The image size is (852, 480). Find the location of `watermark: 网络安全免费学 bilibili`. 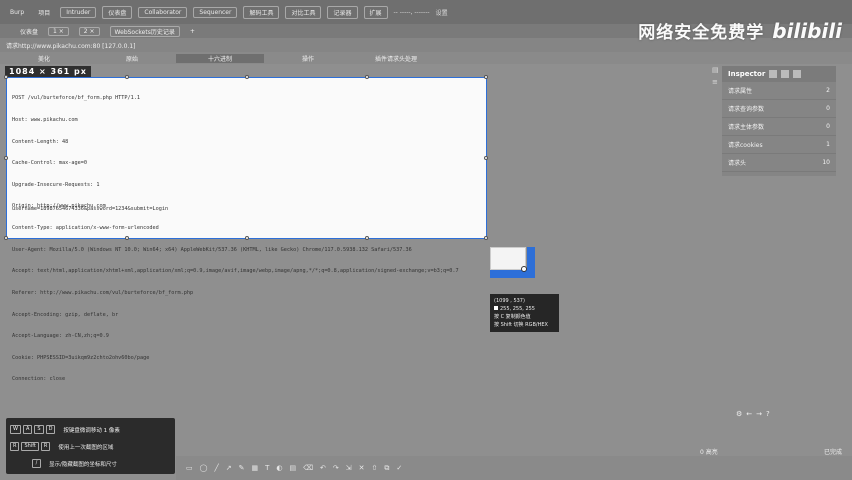

watermark: 网络安全免费学 bilibili is located at coordinates (740, 31).